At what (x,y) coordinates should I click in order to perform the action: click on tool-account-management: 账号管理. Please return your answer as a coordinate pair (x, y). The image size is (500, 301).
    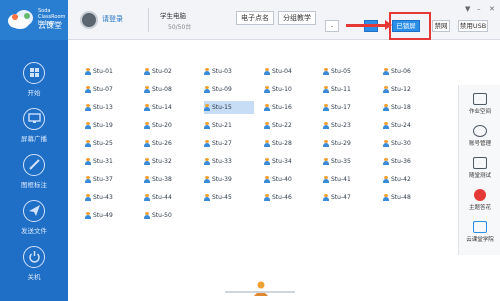
    Looking at the image, I should click on (480, 140).